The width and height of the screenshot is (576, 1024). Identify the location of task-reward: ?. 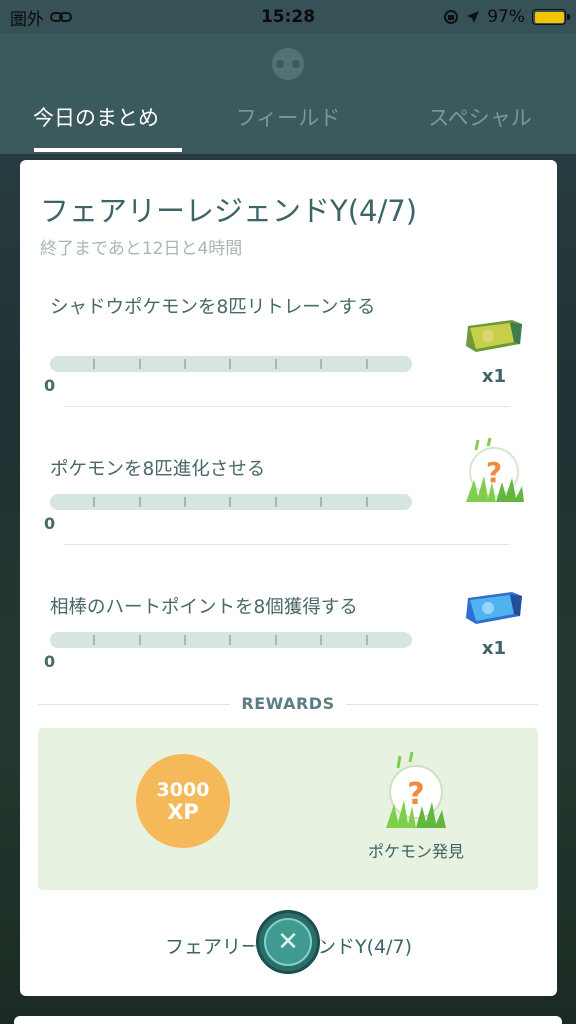
(494, 474).